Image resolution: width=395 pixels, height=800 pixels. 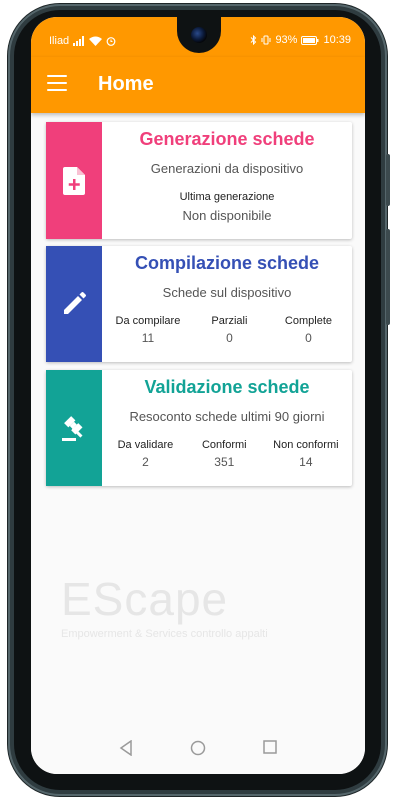 I want to click on gavel-icon, so click(x=72, y=428).